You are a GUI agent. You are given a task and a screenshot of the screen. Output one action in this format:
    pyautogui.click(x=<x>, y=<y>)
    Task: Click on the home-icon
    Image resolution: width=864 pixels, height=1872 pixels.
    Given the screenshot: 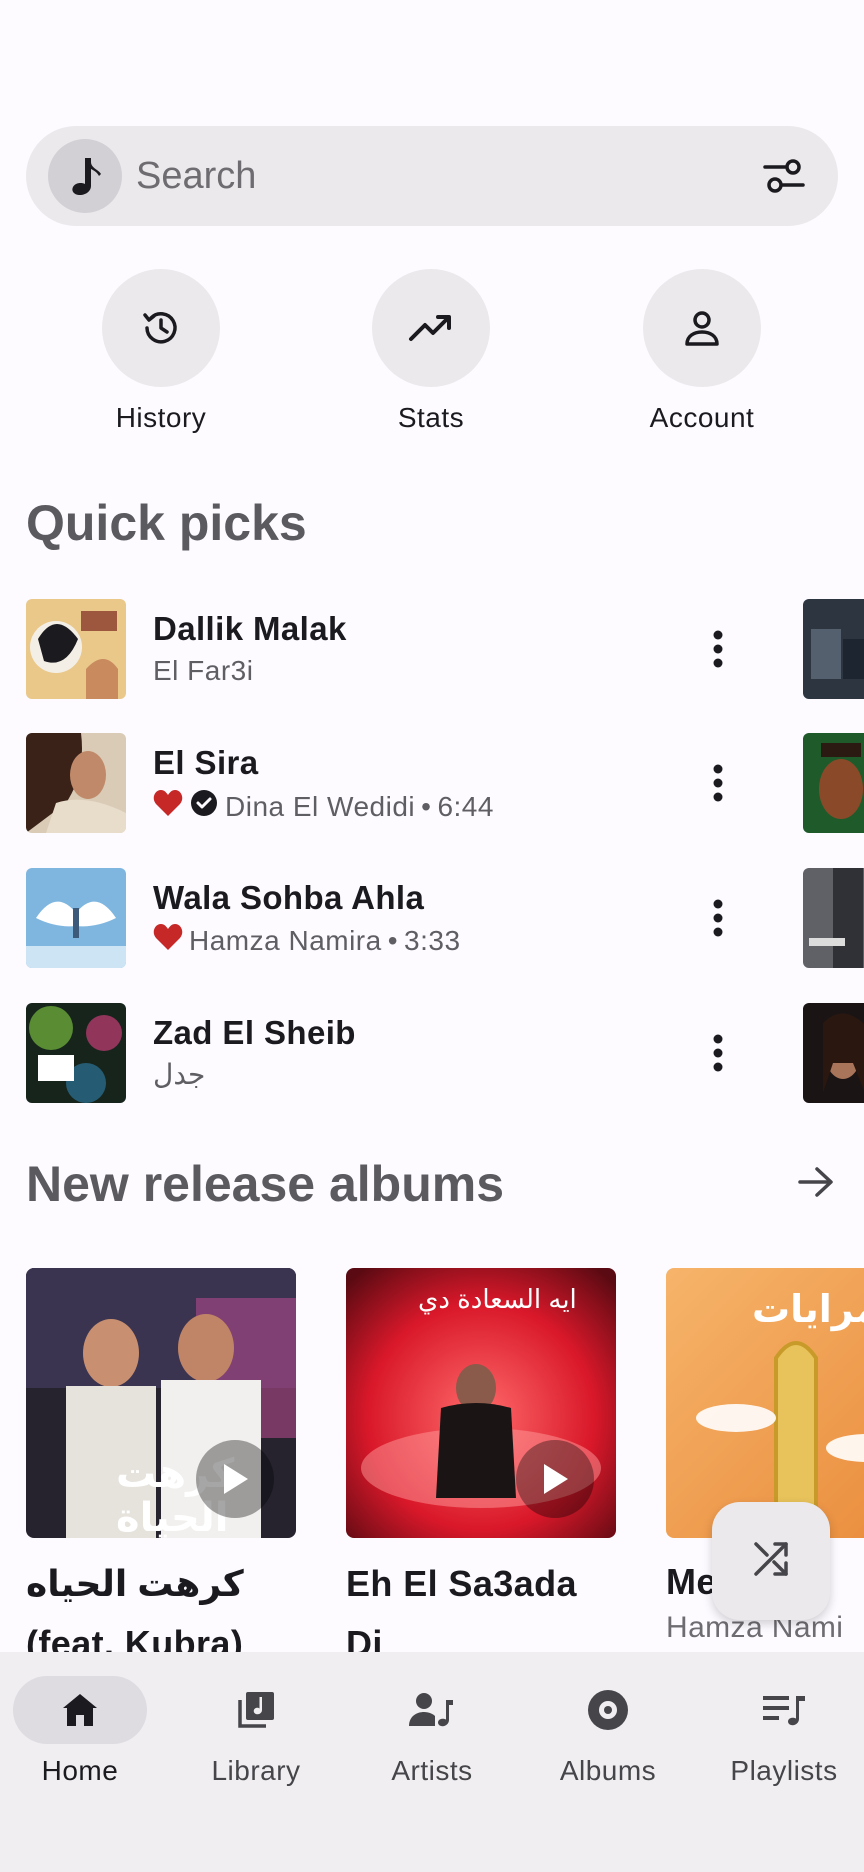 What is the action you would take?
    pyautogui.click(x=80, y=1710)
    